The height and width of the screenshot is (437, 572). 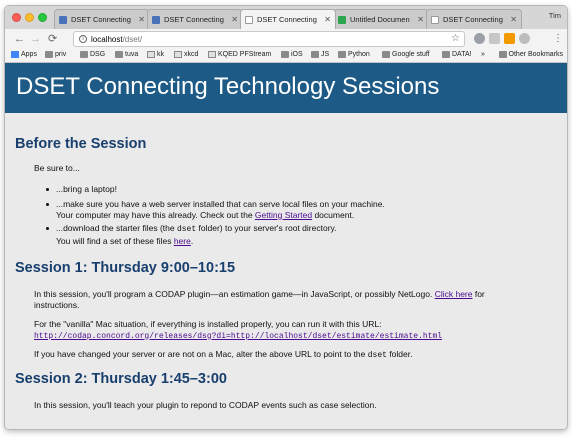 I want to click on bookmark-kk: kk, so click(x=155, y=54).